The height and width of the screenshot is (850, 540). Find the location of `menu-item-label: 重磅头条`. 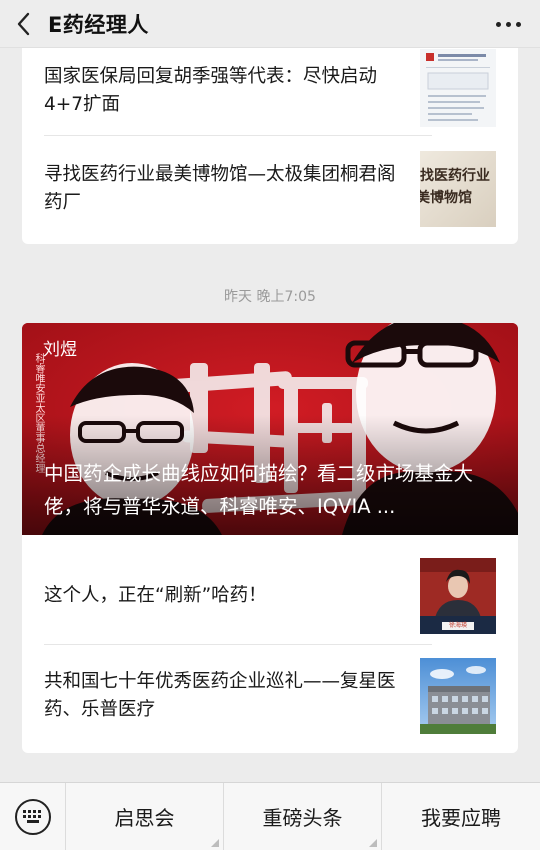

menu-item-label: 重磅头条 is located at coordinates (302, 818).